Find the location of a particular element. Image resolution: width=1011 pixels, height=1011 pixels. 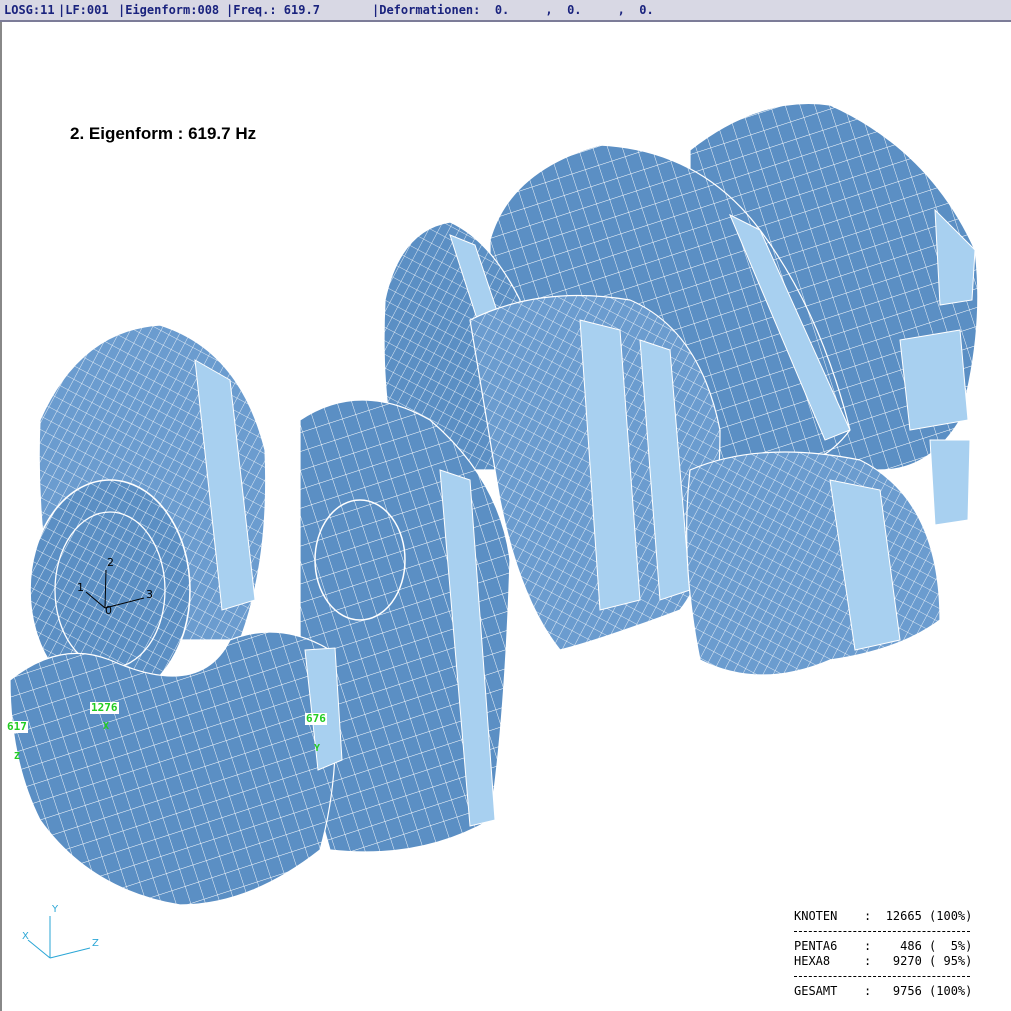

knoten-value: 12665 (100%) is located at coordinates (929, 916).